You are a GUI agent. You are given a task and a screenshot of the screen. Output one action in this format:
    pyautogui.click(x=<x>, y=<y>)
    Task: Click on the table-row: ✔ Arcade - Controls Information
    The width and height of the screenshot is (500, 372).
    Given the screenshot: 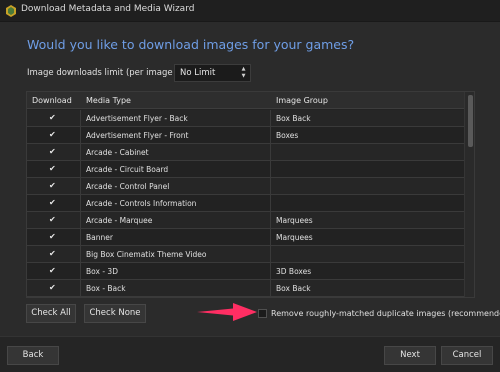 What is the action you would take?
    pyautogui.click(x=245, y=203)
    